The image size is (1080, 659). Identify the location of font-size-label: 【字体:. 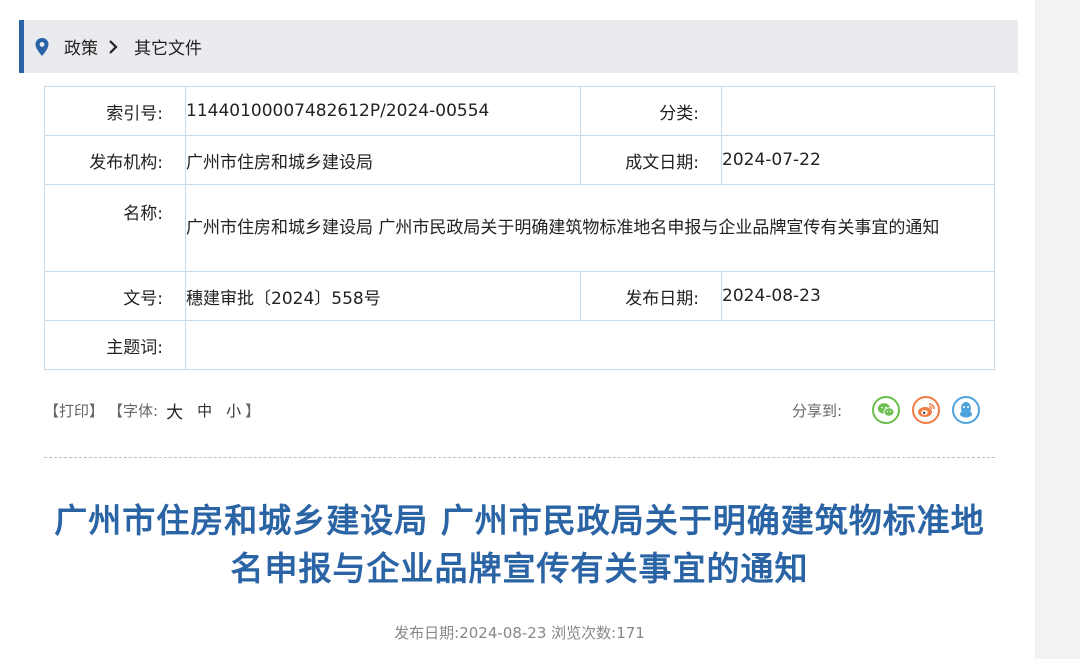
(133, 410).